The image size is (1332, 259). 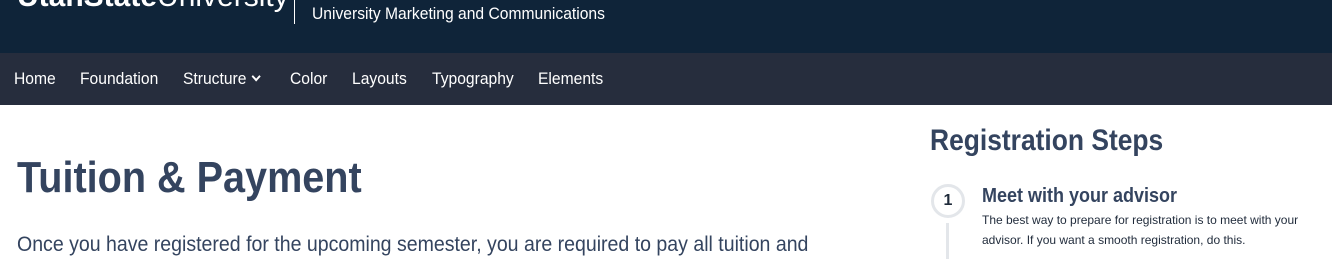 What do you see at coordinates (87, 6) in the screenshot?
I see `logo-text-bold: UtahState` at bounding box center [87, 6].